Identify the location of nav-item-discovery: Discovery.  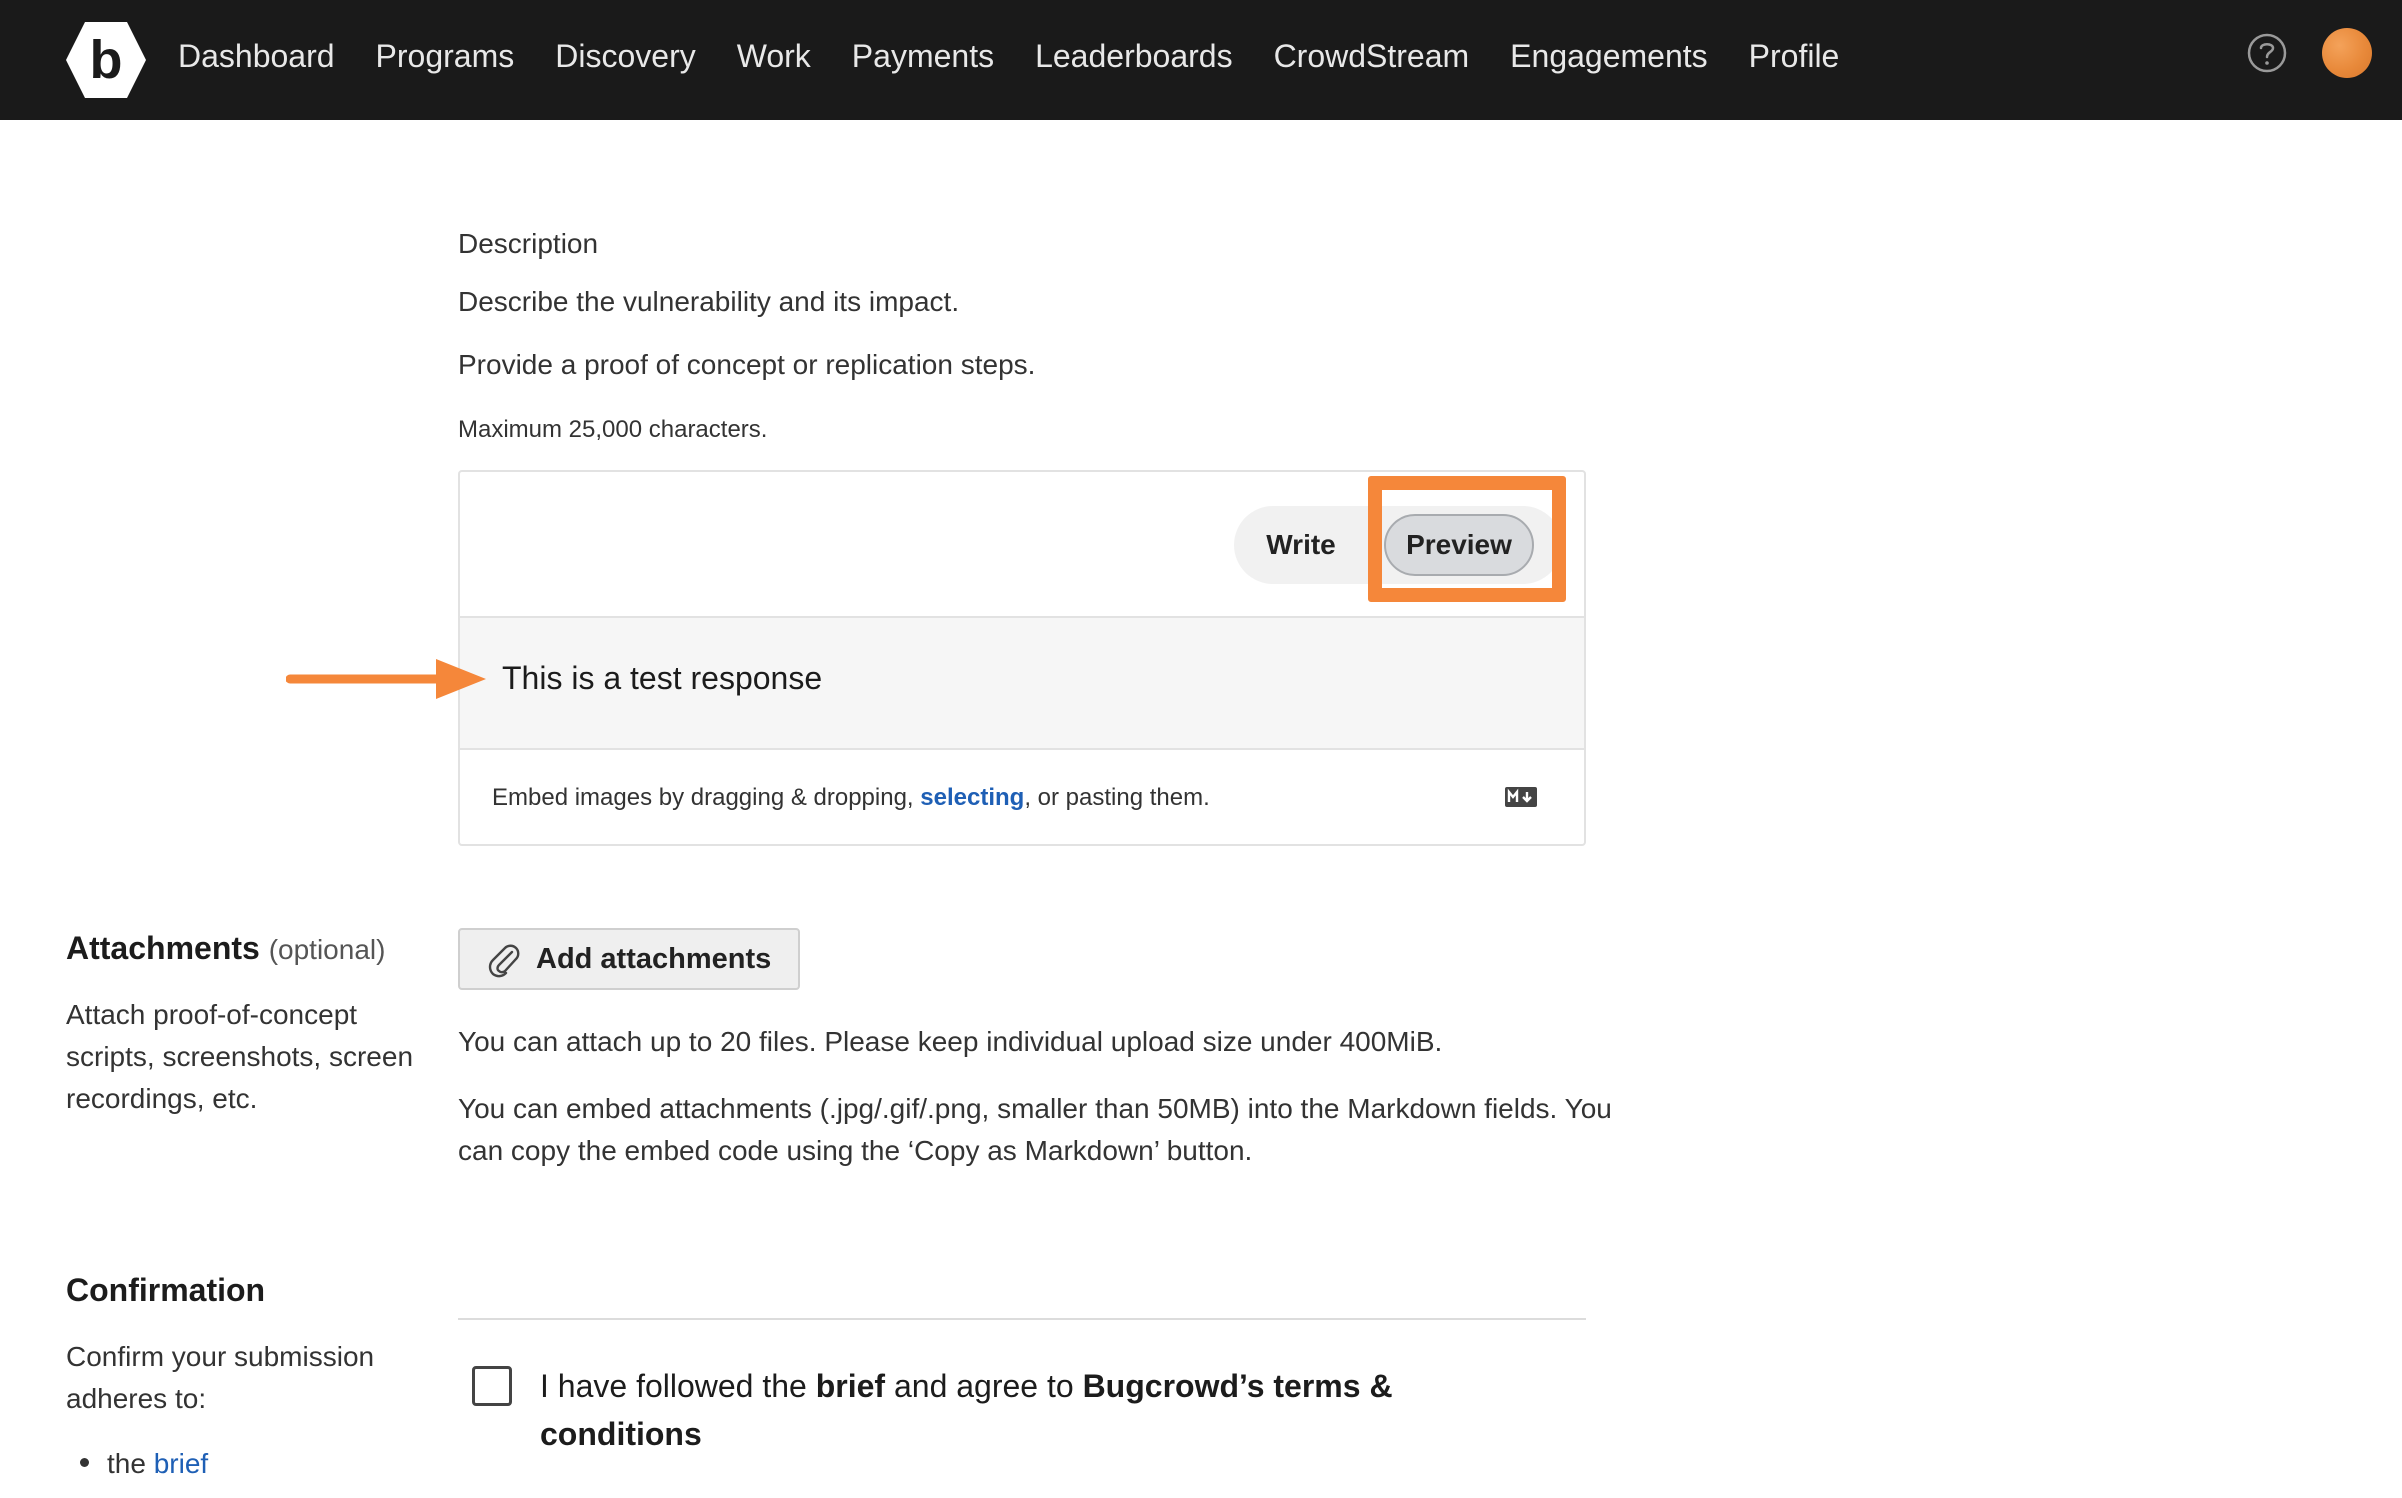
(625, 56).